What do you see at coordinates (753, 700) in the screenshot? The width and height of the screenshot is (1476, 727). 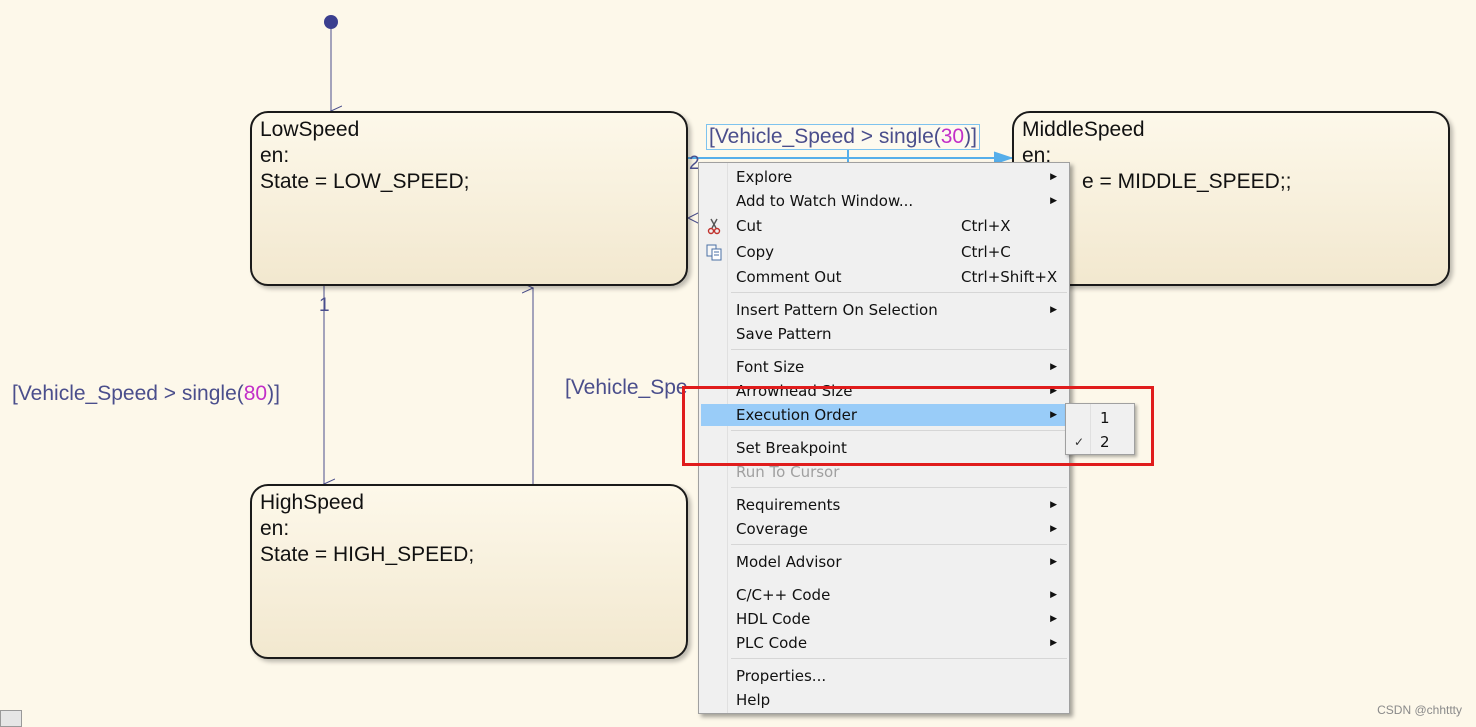 I see `menu-item-label: Help` at bounding box center [753, 700].